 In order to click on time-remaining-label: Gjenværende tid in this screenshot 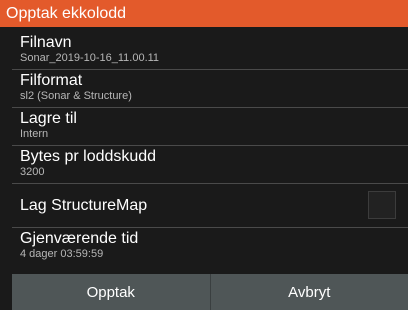, I will do `click(79, 238)`.